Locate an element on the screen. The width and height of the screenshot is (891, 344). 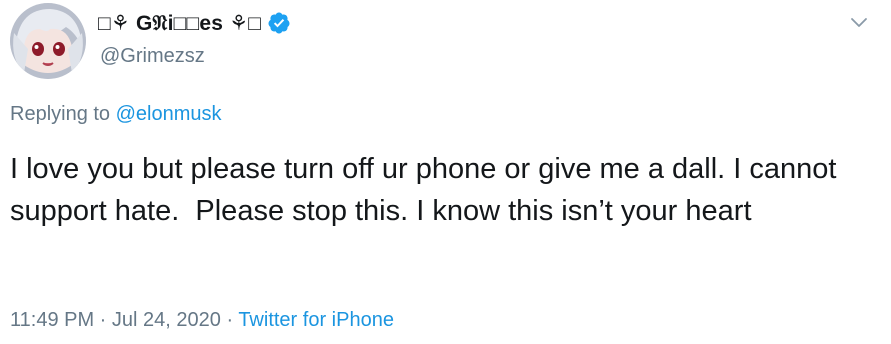
replying-to-label: Replying to is located at coordinates (63, 114).